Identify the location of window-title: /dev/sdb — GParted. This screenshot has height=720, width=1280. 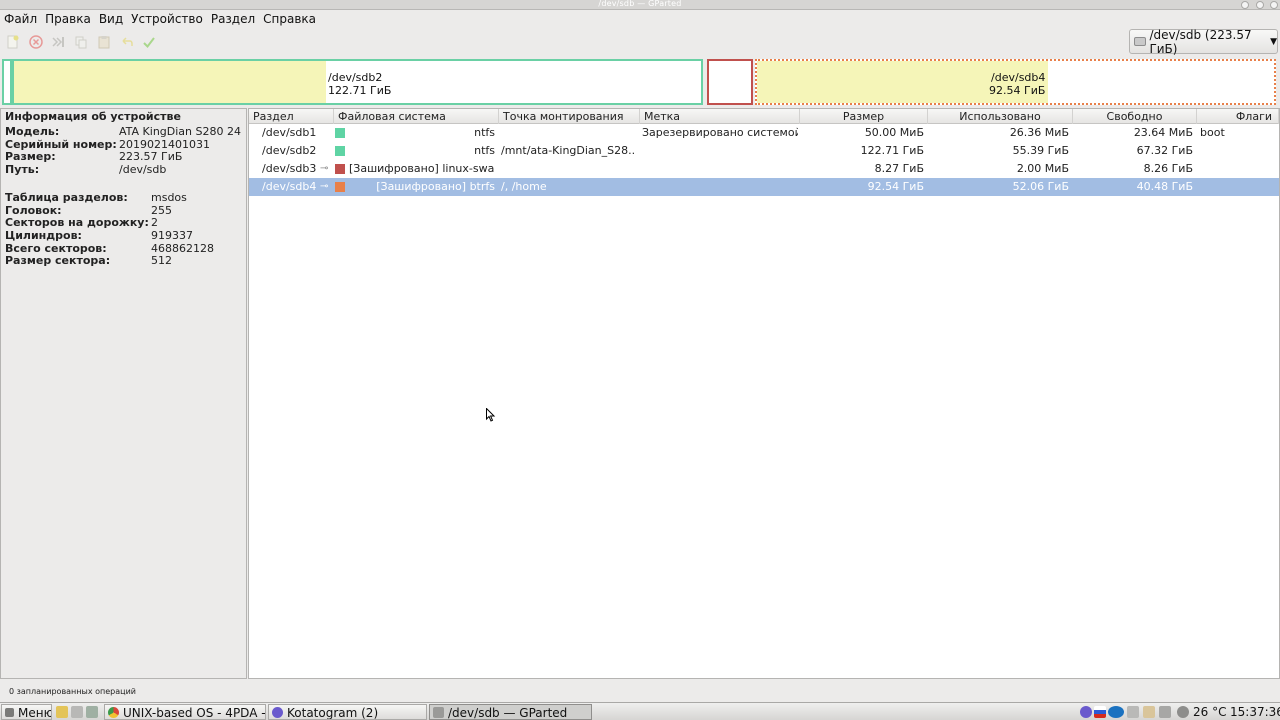
(640, 4).